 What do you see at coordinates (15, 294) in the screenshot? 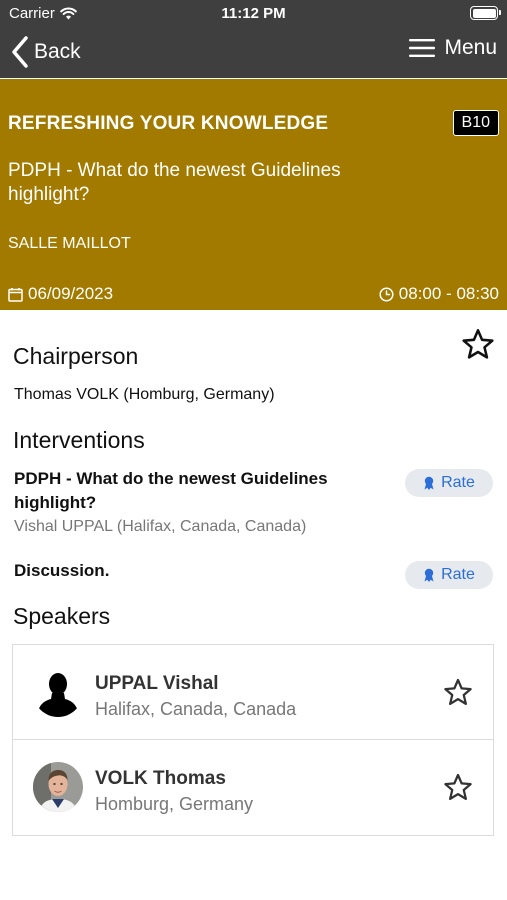
I see `calendar-icon` at bounding box center [15, 294].